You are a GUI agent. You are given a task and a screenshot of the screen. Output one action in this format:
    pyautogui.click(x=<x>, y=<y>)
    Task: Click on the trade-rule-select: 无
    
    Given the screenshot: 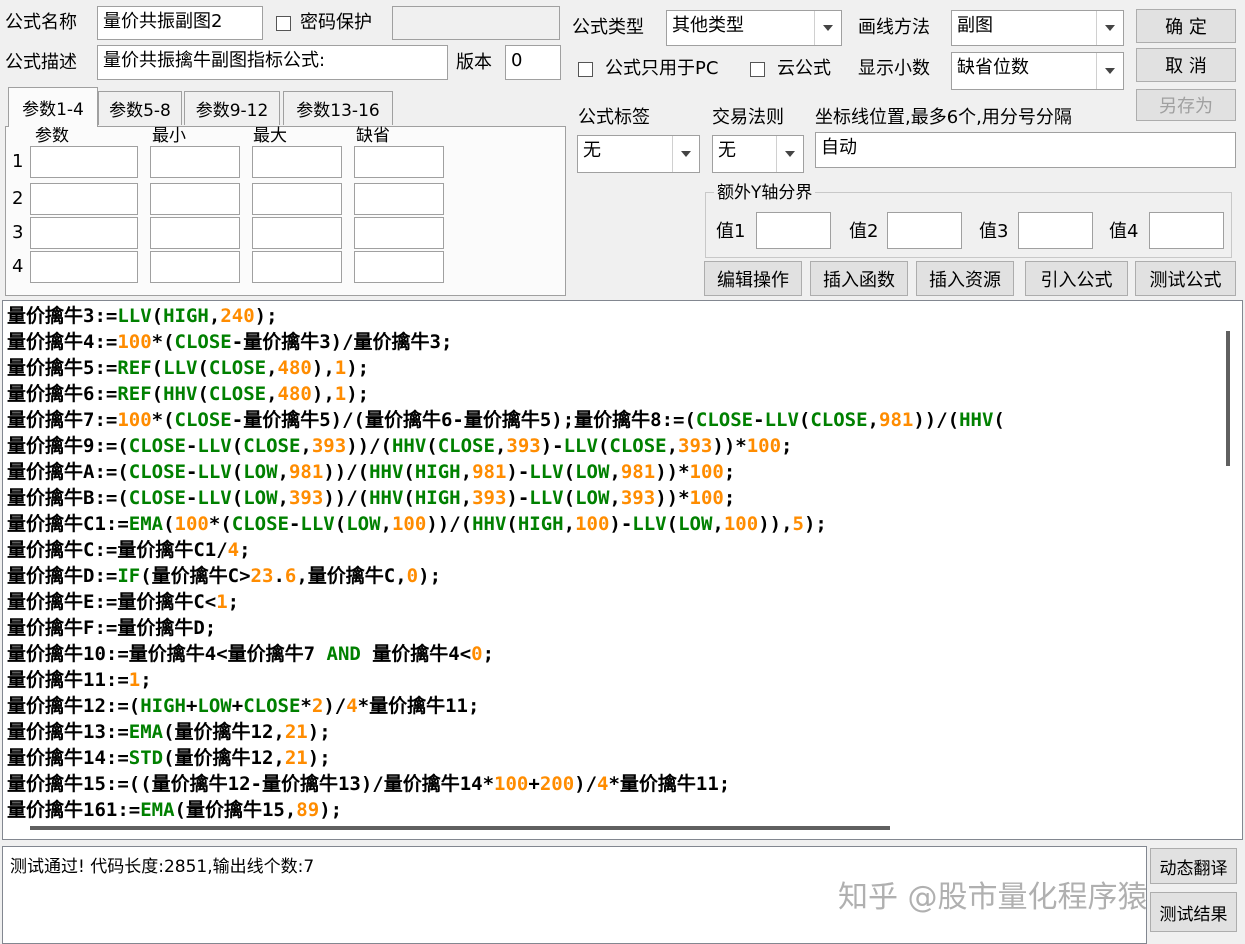 What is the action you would take?
    pyautogui.click(x=758, y=154)
    